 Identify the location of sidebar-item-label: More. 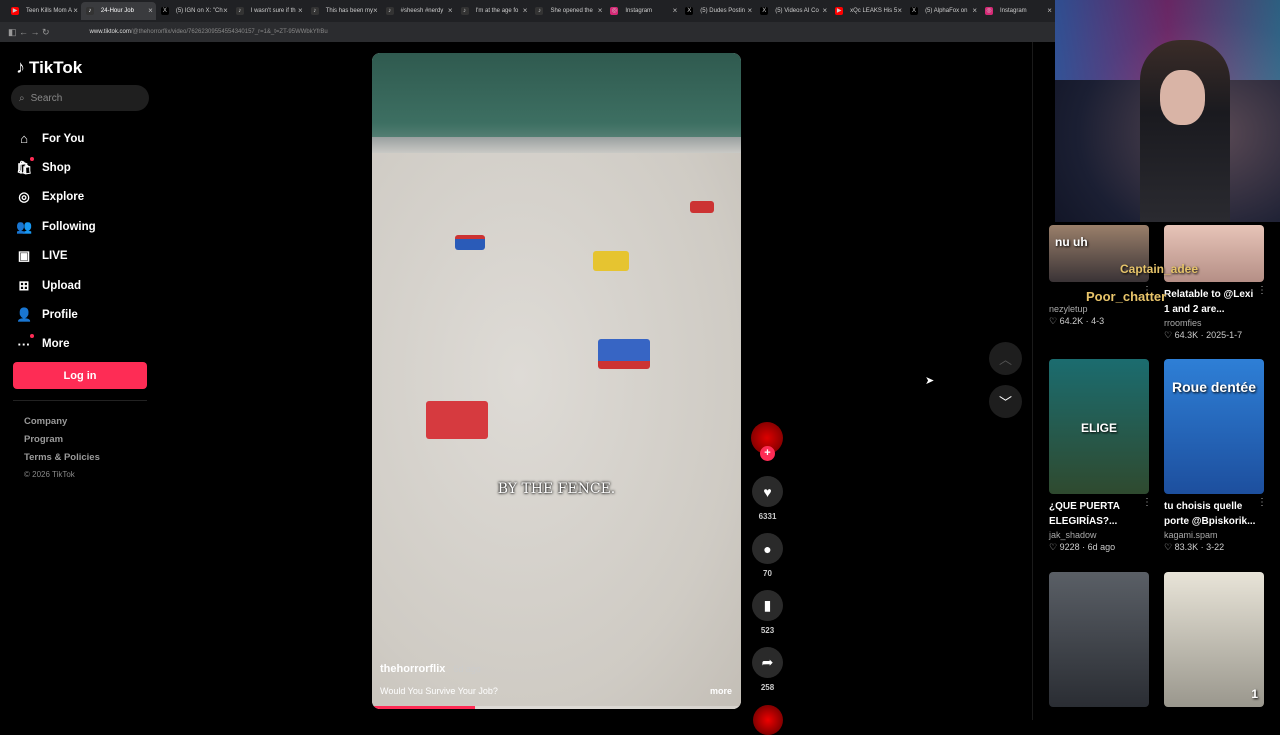
(56, 344).